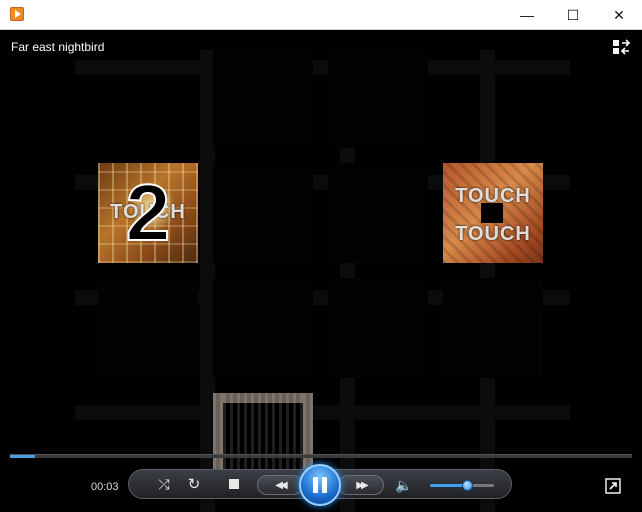 This screenshot has height=512, width=642. I want to click on seek-bar, so click(321, 456).